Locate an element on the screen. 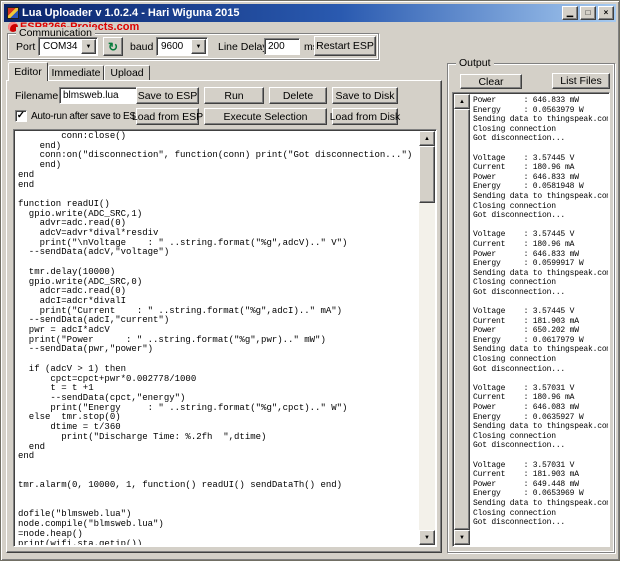  autorun-checkbox: ✓ is located at coordinates (21, 116).